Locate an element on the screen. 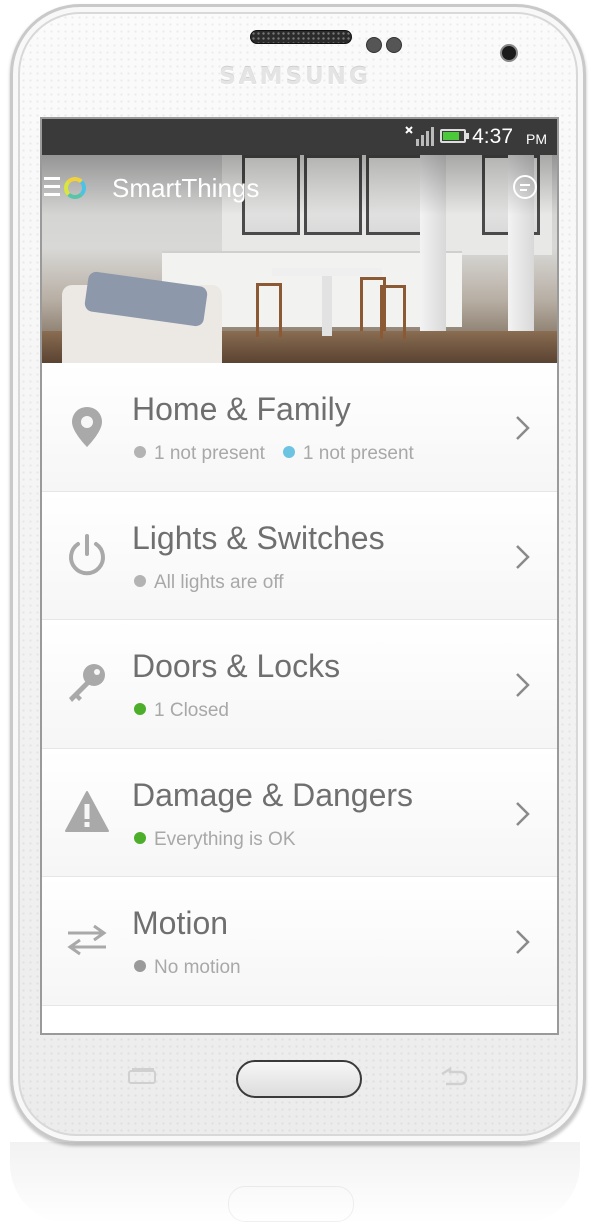 The width and height of the screenshot is (590, 1224). list-item-title: Motion is located at coordinates (180, 923).